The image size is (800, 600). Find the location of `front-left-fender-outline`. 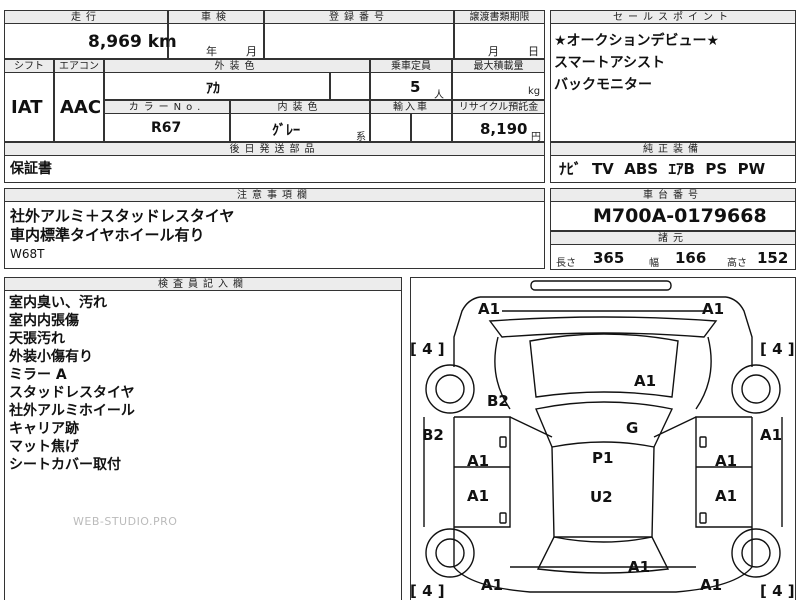

front-left-fender-outline is located at coordinates (467, 331).